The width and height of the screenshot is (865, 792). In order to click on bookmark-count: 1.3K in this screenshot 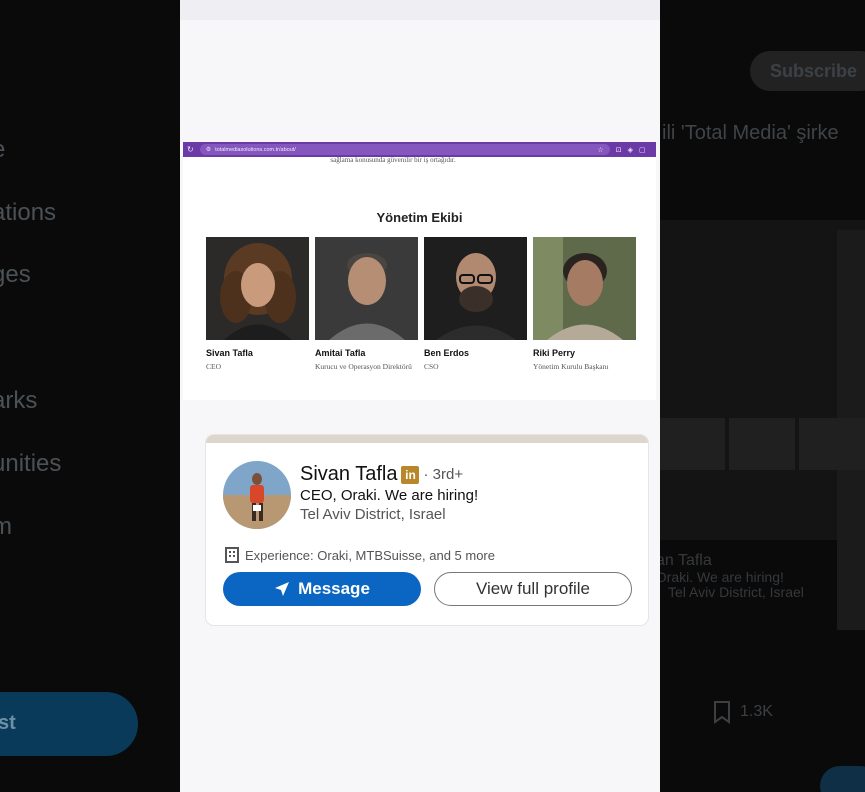, I will do `click(756, 711)`.